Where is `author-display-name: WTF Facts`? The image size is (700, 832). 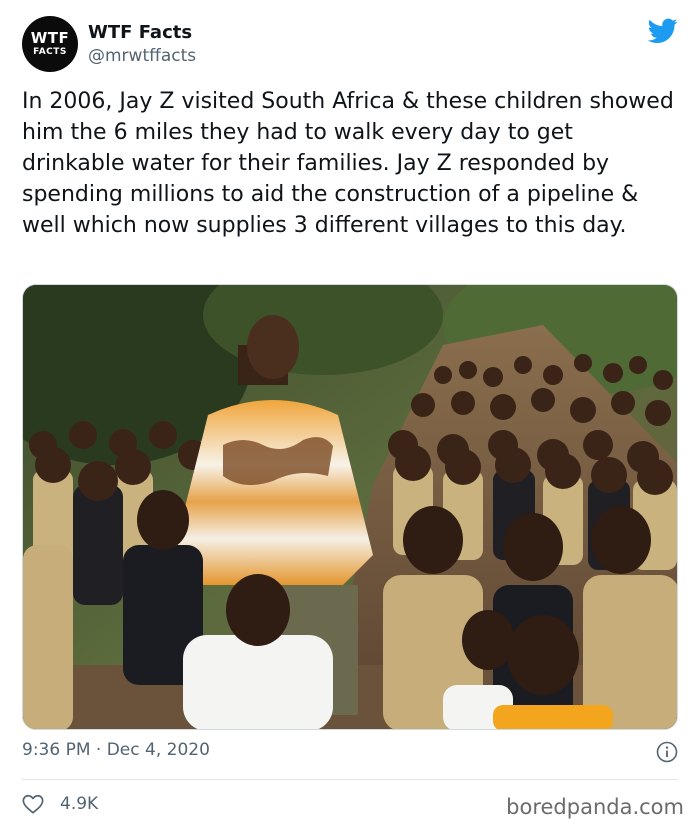
author-display-name: WTF Facts is located at coordinates (140, 32).